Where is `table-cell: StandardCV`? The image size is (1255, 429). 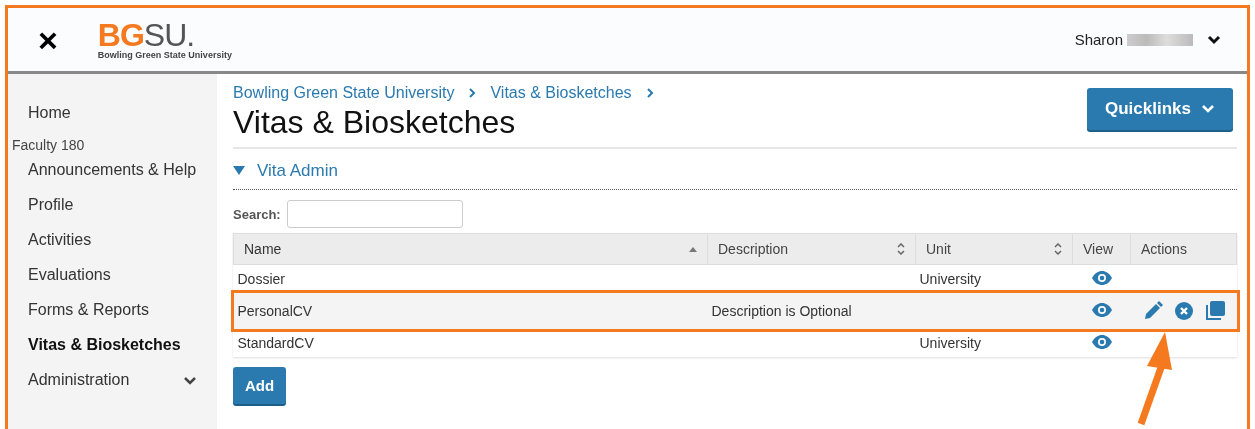 table-cell: StandardCV is located at coordinates (275, 343).